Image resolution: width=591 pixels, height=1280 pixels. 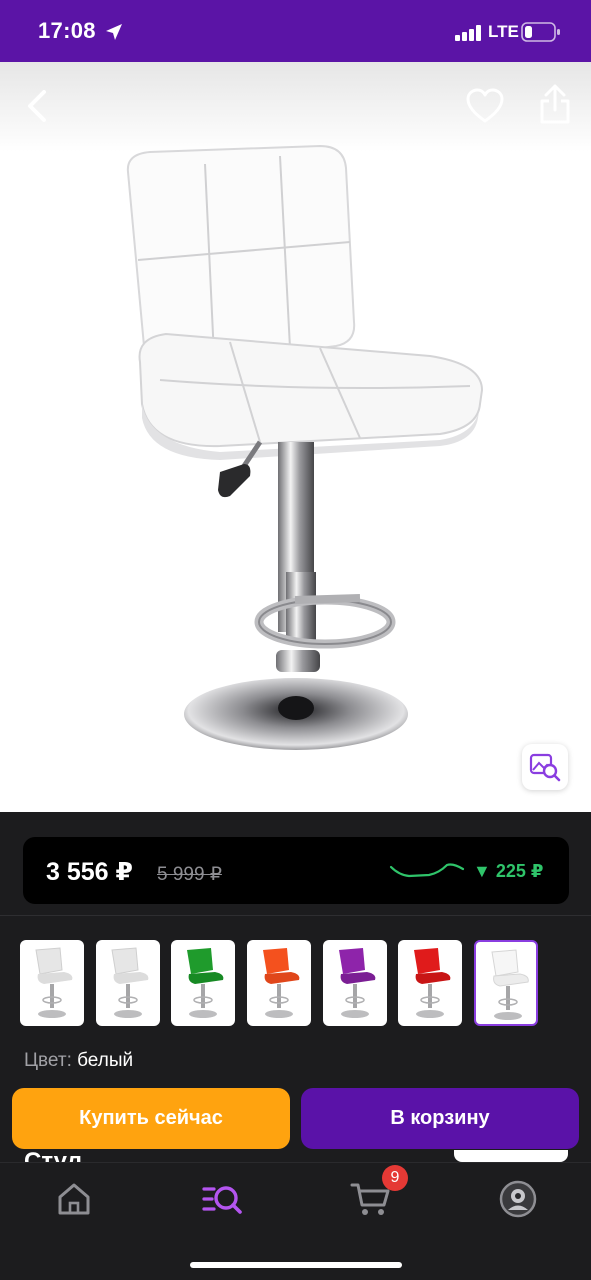 I want to click on heart-icon, so click(x=485, y=106).